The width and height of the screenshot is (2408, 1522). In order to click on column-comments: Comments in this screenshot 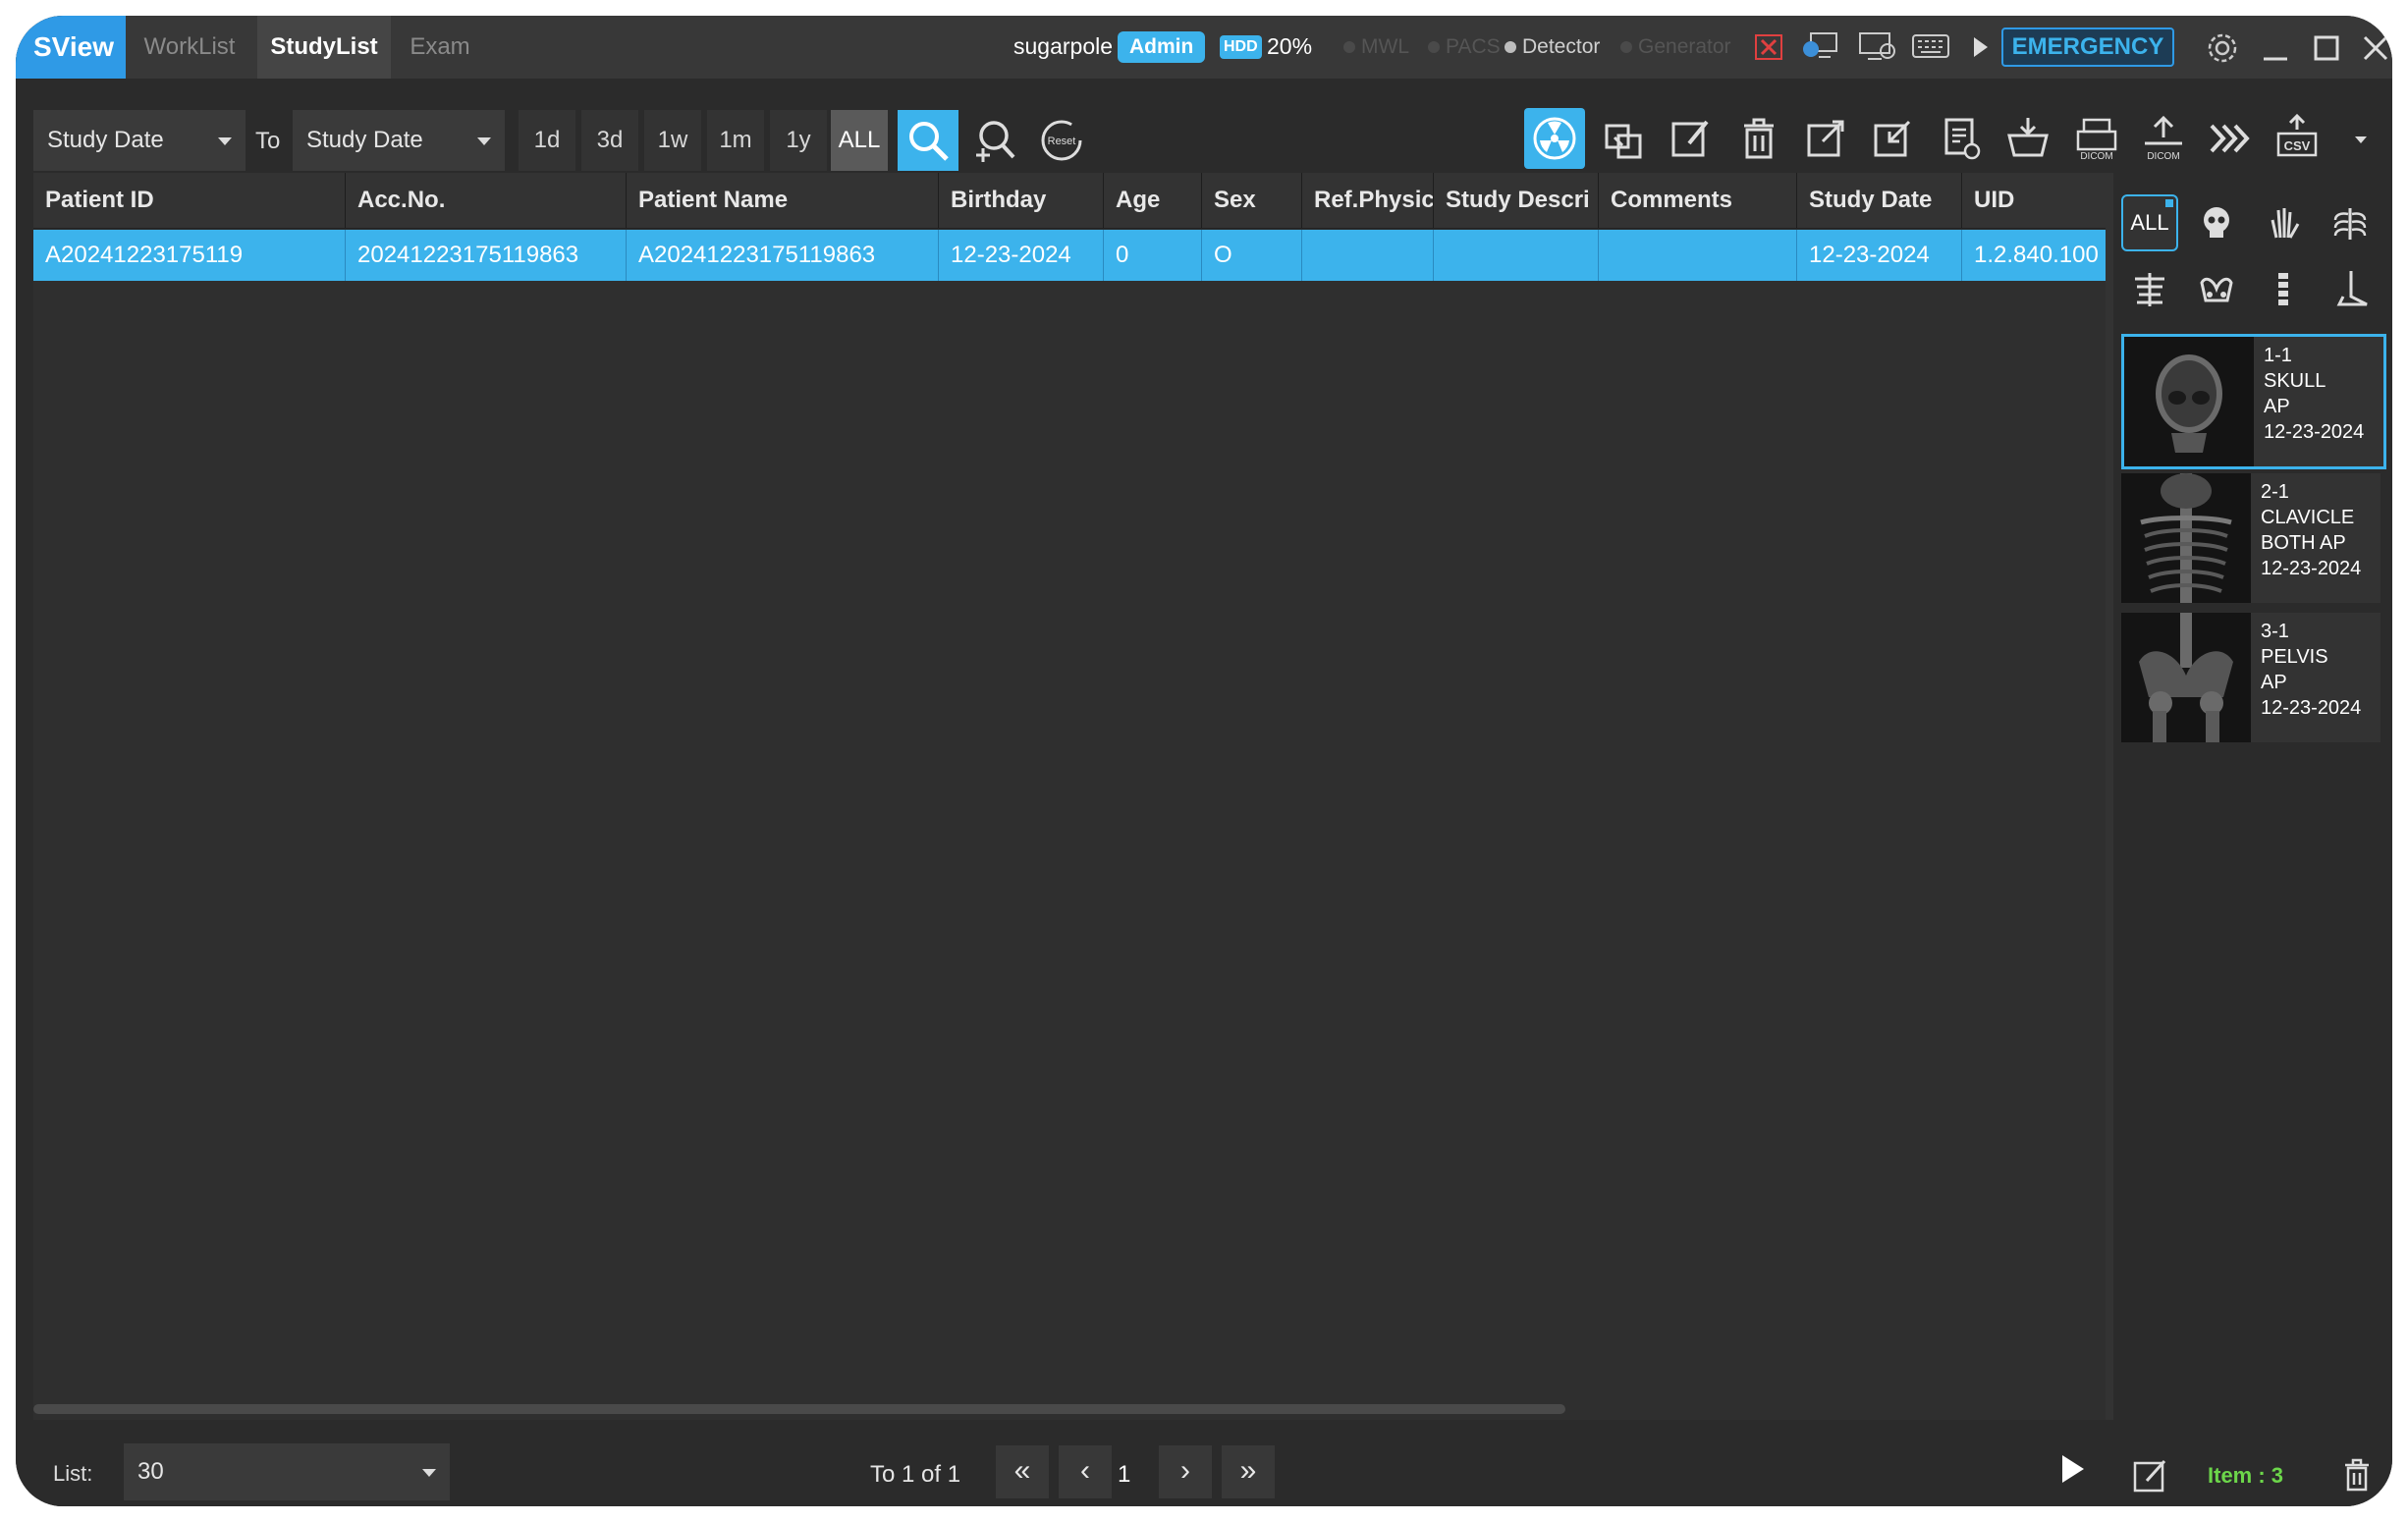, I will do `click(1698, 200)`.